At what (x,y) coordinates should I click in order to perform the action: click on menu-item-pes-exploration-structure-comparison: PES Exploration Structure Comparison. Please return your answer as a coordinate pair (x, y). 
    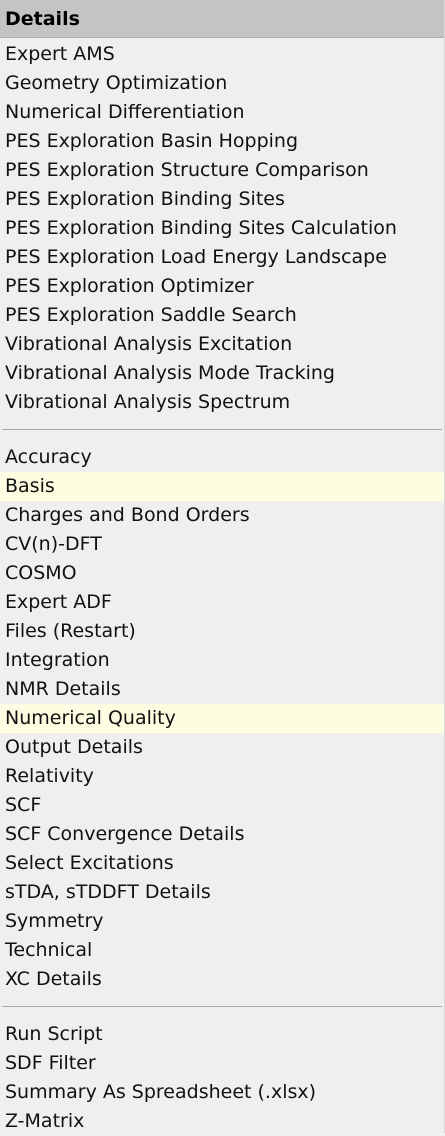
    Looking at the image, I should click on (222, 170).